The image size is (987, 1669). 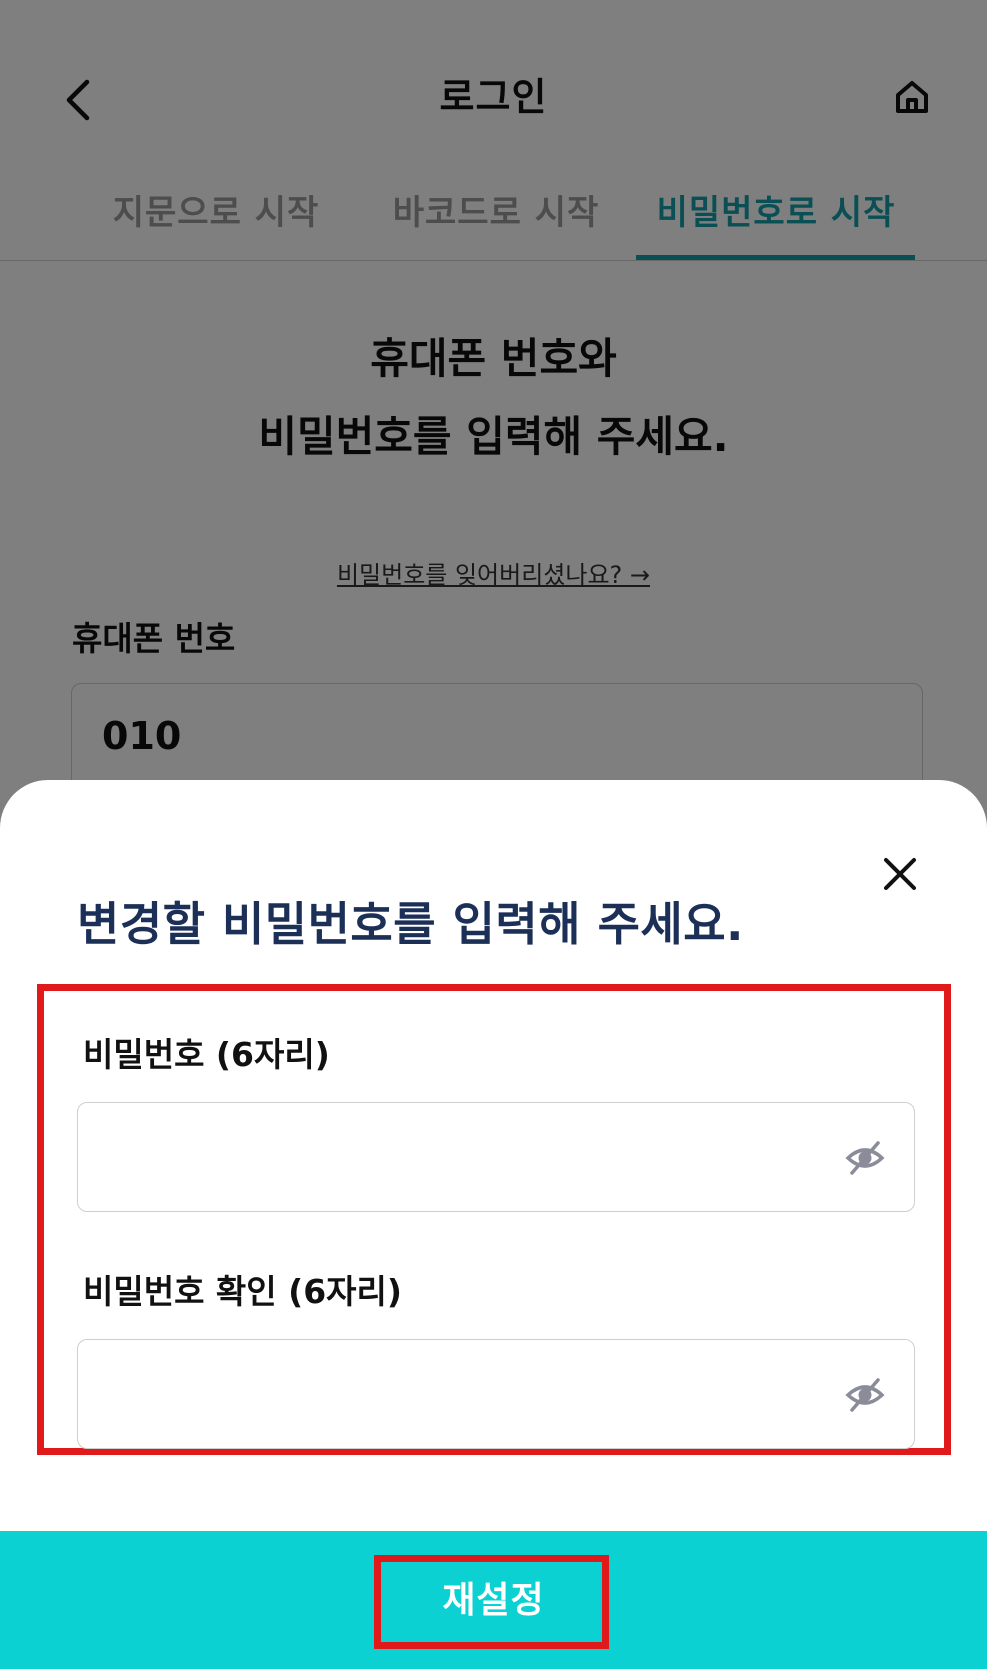 I want to click on toggle-confirm-visibility-button, so click(x=865, y=1395).